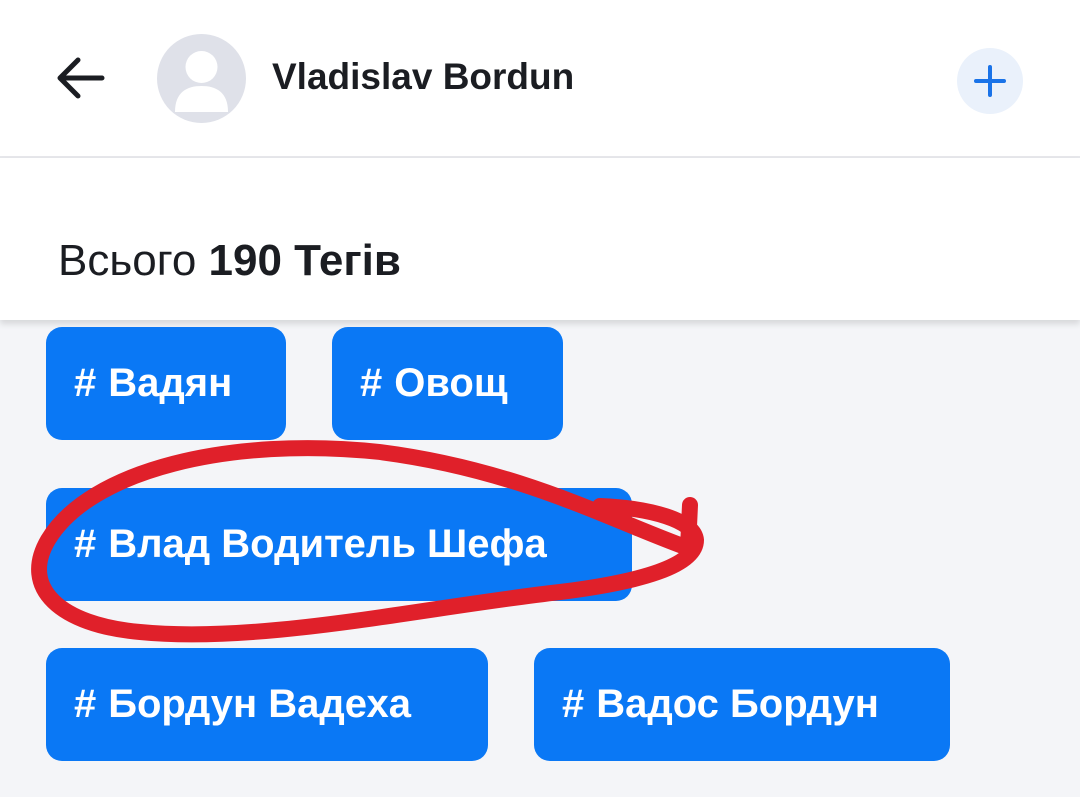 This screenshot has height=797, width=1080. Describe the element at coordinates (260, 704) in the screenshot. I see `tag-label: Бордун Вадеха` at that location.